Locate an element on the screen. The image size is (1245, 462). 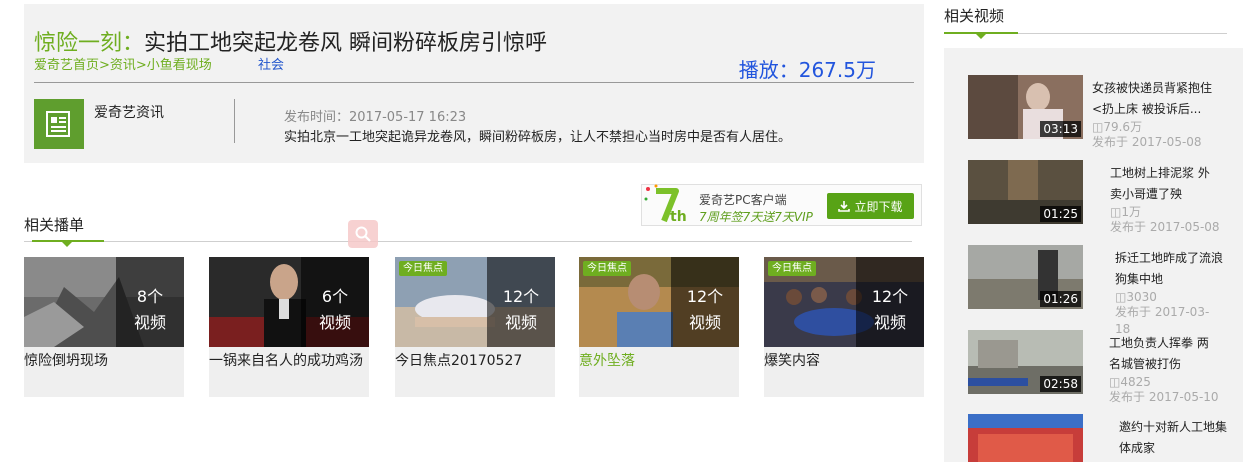
playlist-title: 今日焦点20170527 is located at coordinates (475, 361).